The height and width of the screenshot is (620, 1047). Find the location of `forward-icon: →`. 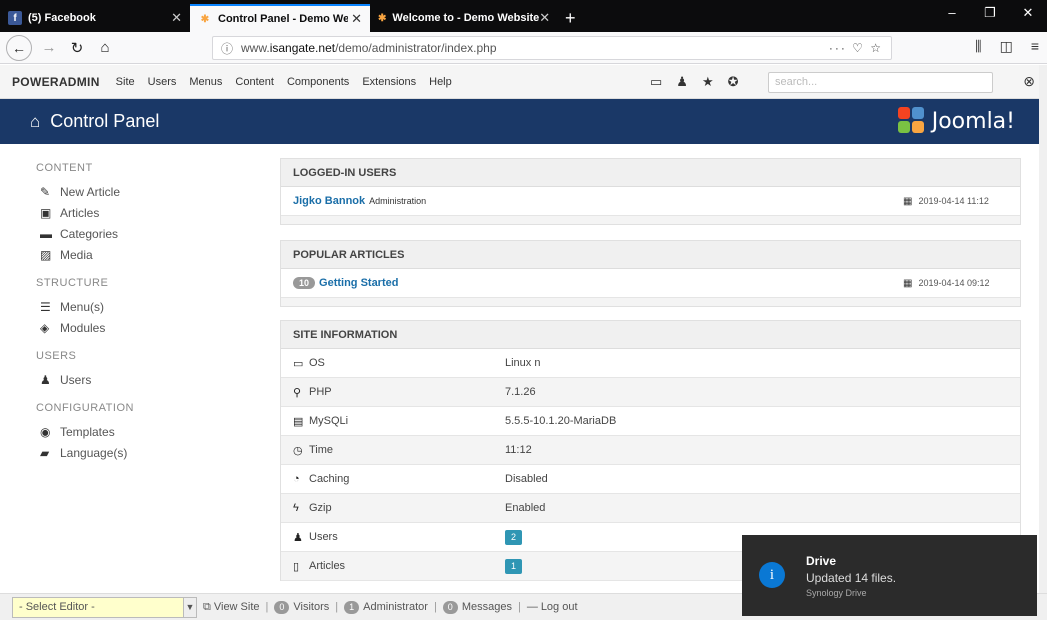

forward-icon: → is located at coordinates (49, 47).